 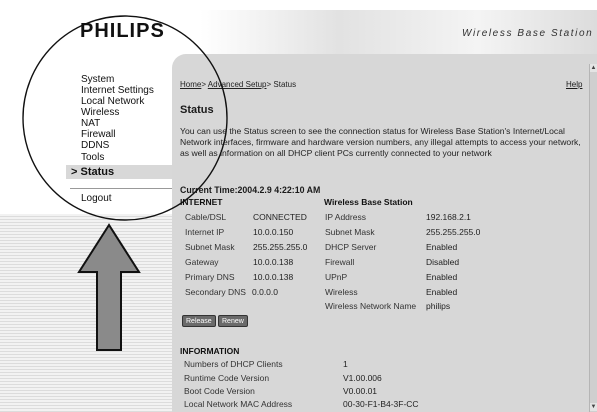 I want to click on sidebar-pattern, so click(x=86, y=313).